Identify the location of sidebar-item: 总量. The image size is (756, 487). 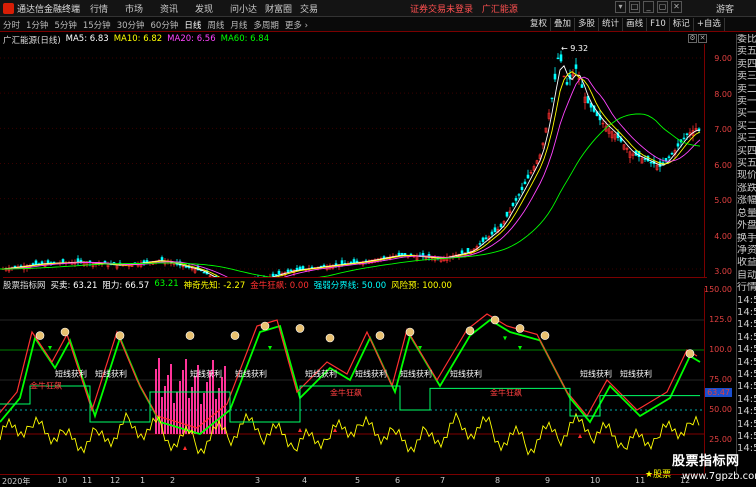
(746, 214).